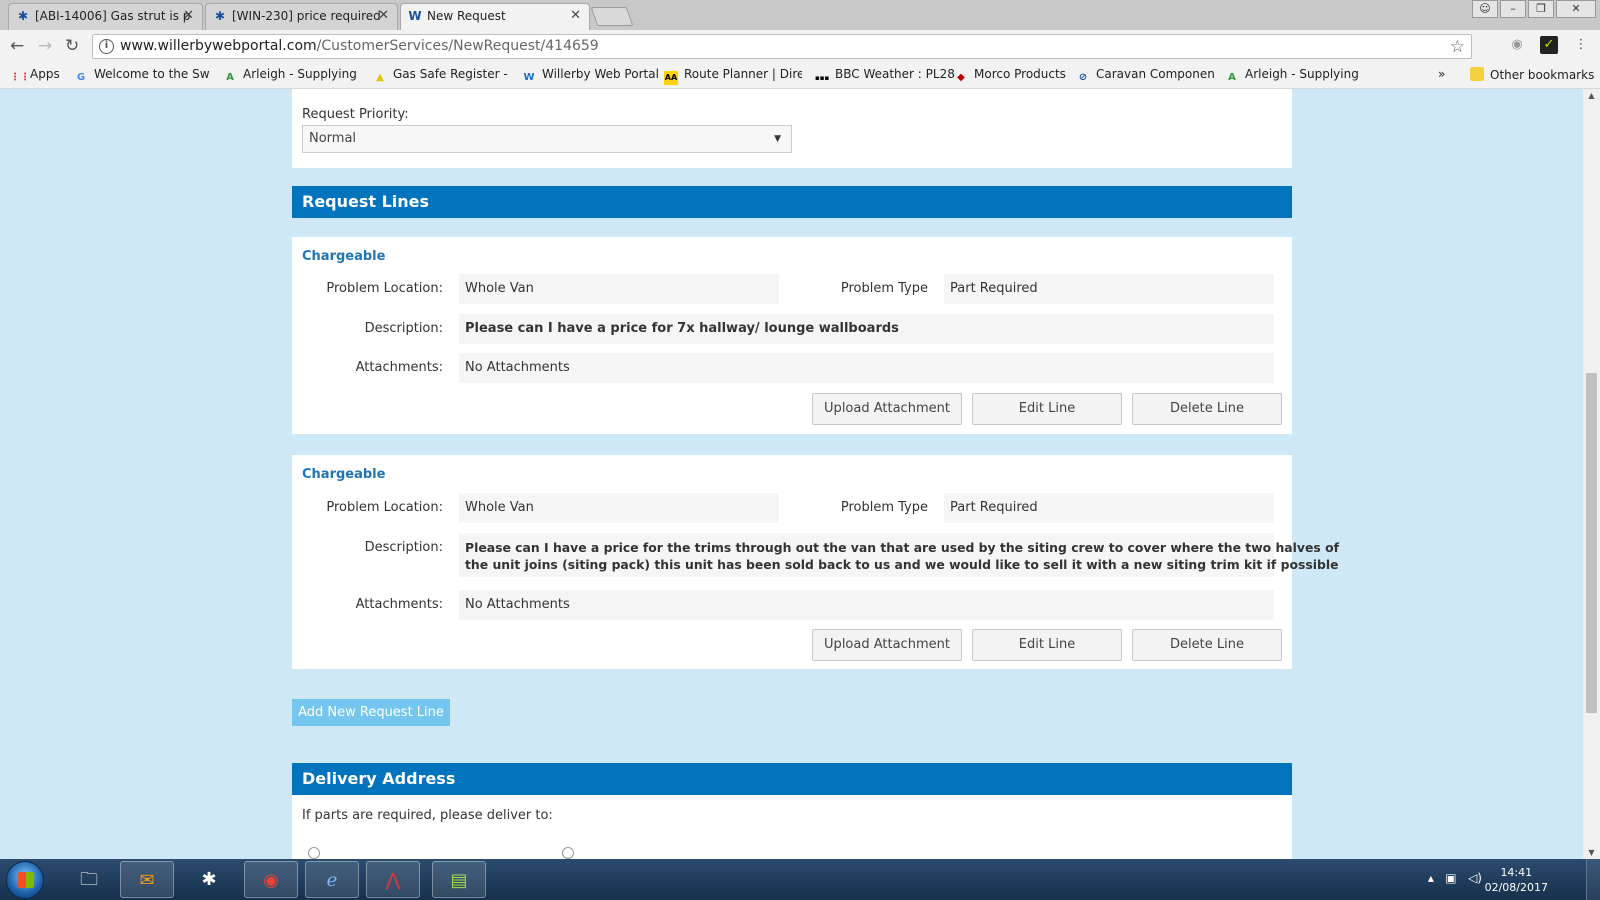 This screenshot has width=1600, height=900. I want to click on windows-logo-icon, so click(26, 880).